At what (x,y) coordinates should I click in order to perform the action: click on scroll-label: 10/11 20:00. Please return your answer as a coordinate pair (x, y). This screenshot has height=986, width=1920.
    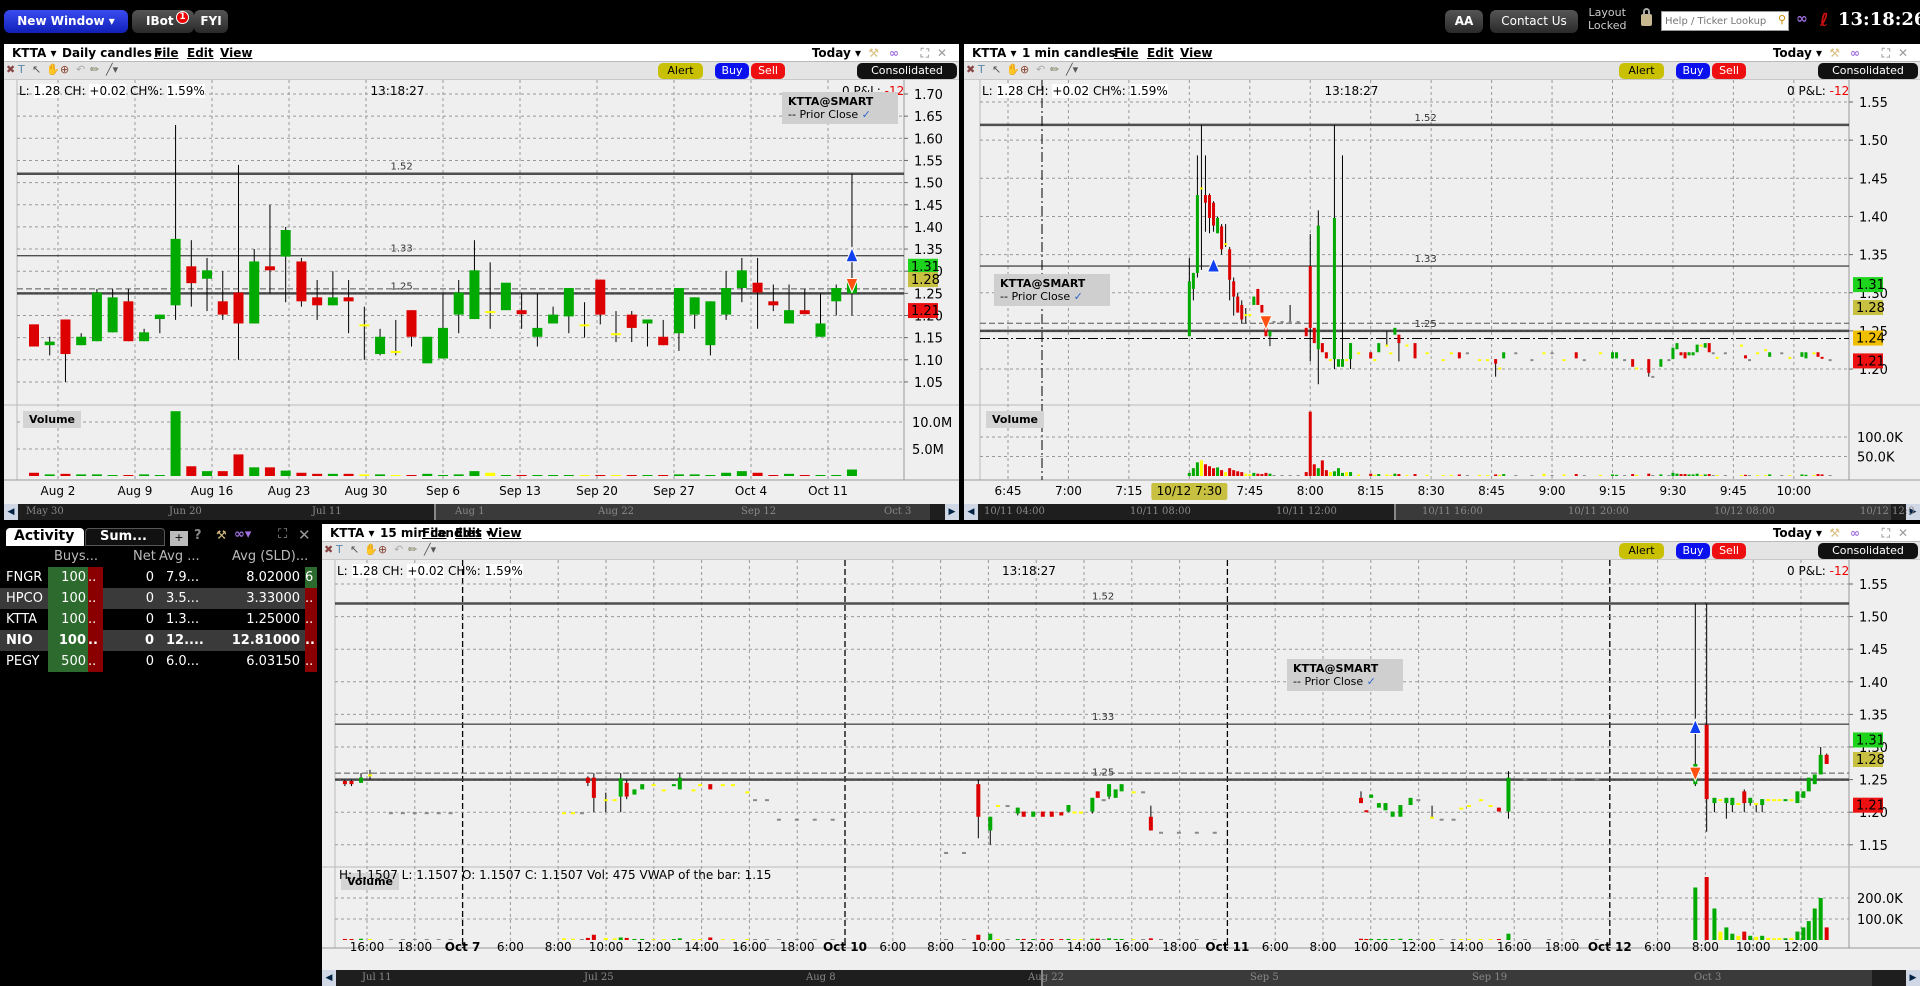
    Looking at the image, I should click on (1598, 511).